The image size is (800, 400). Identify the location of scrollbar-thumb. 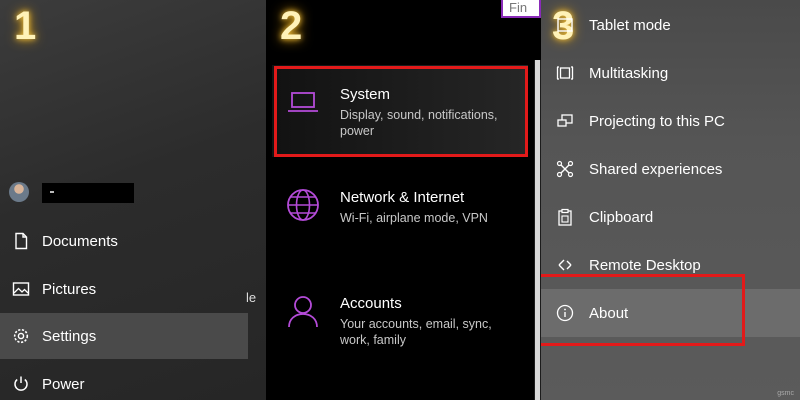
(537, 230).